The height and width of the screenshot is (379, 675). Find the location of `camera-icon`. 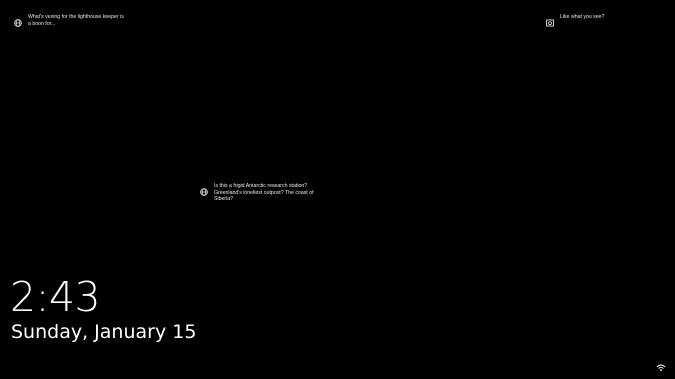

camera-icon is located at coordinates (550, 20).